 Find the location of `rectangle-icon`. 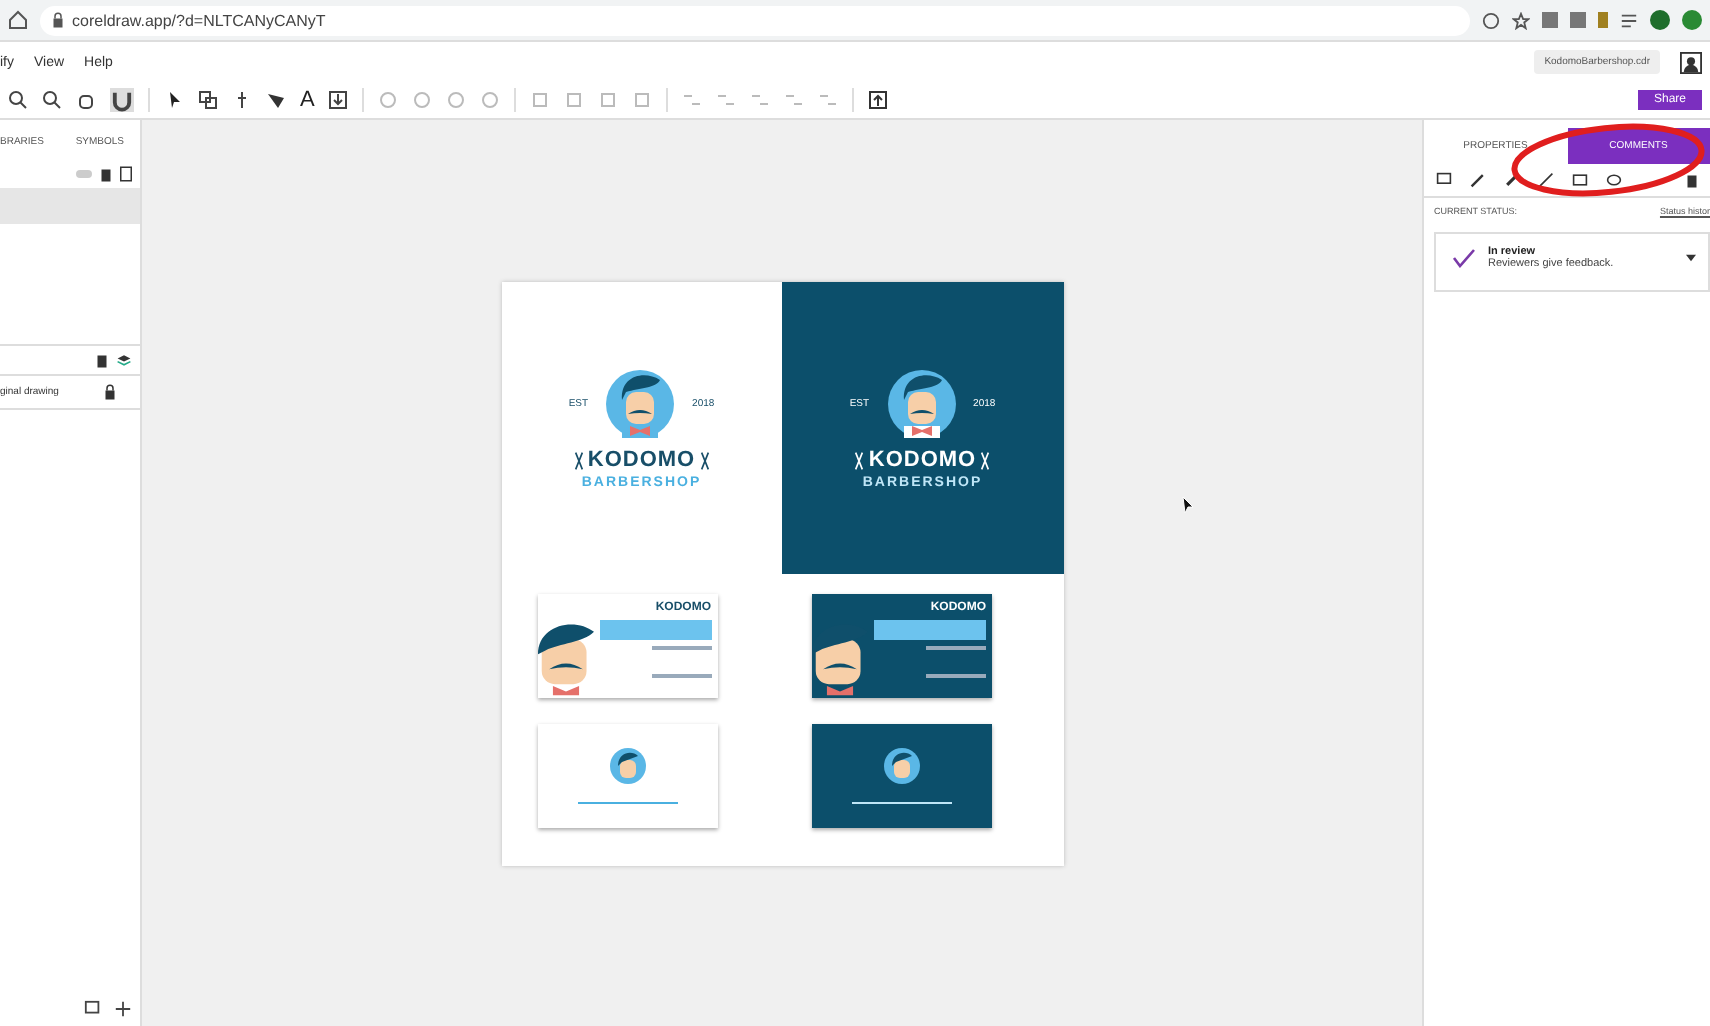

rectangle-icon is located at coordinates (1580, 180).